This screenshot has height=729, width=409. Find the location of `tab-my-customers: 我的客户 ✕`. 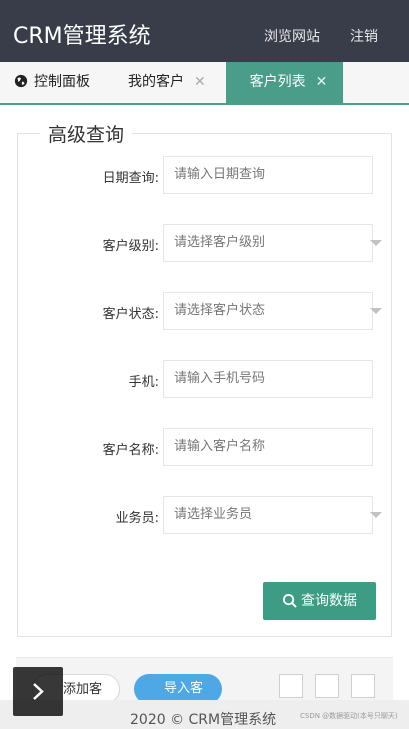

tab-my-customers: 我的客户 ✕ is located at coordinates (167, 82).